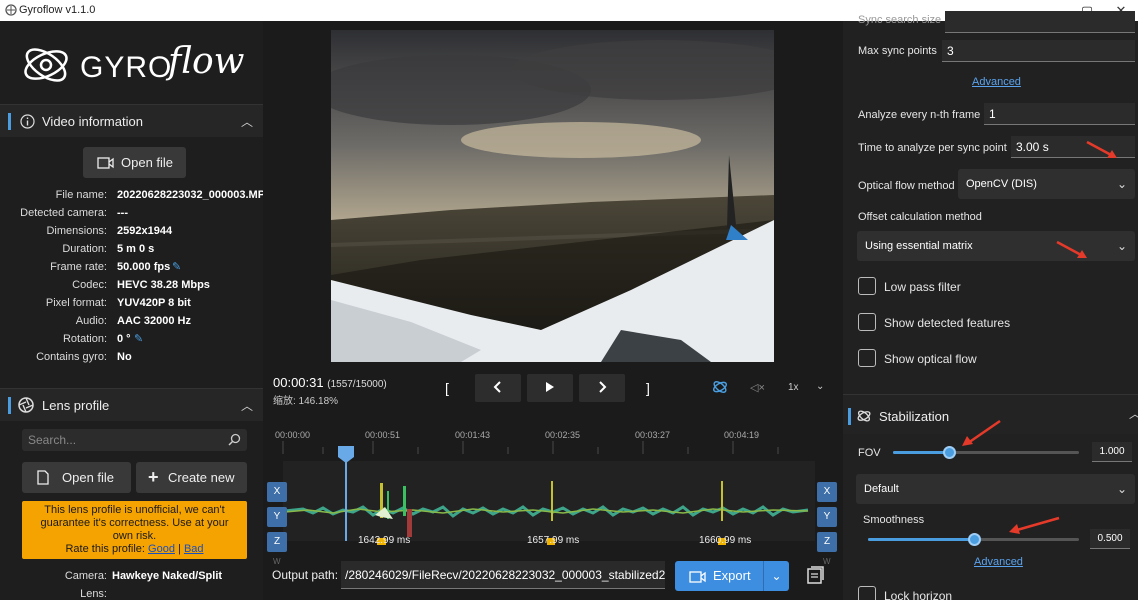  I want to click on speed-value: 1x, so click(793, 387).